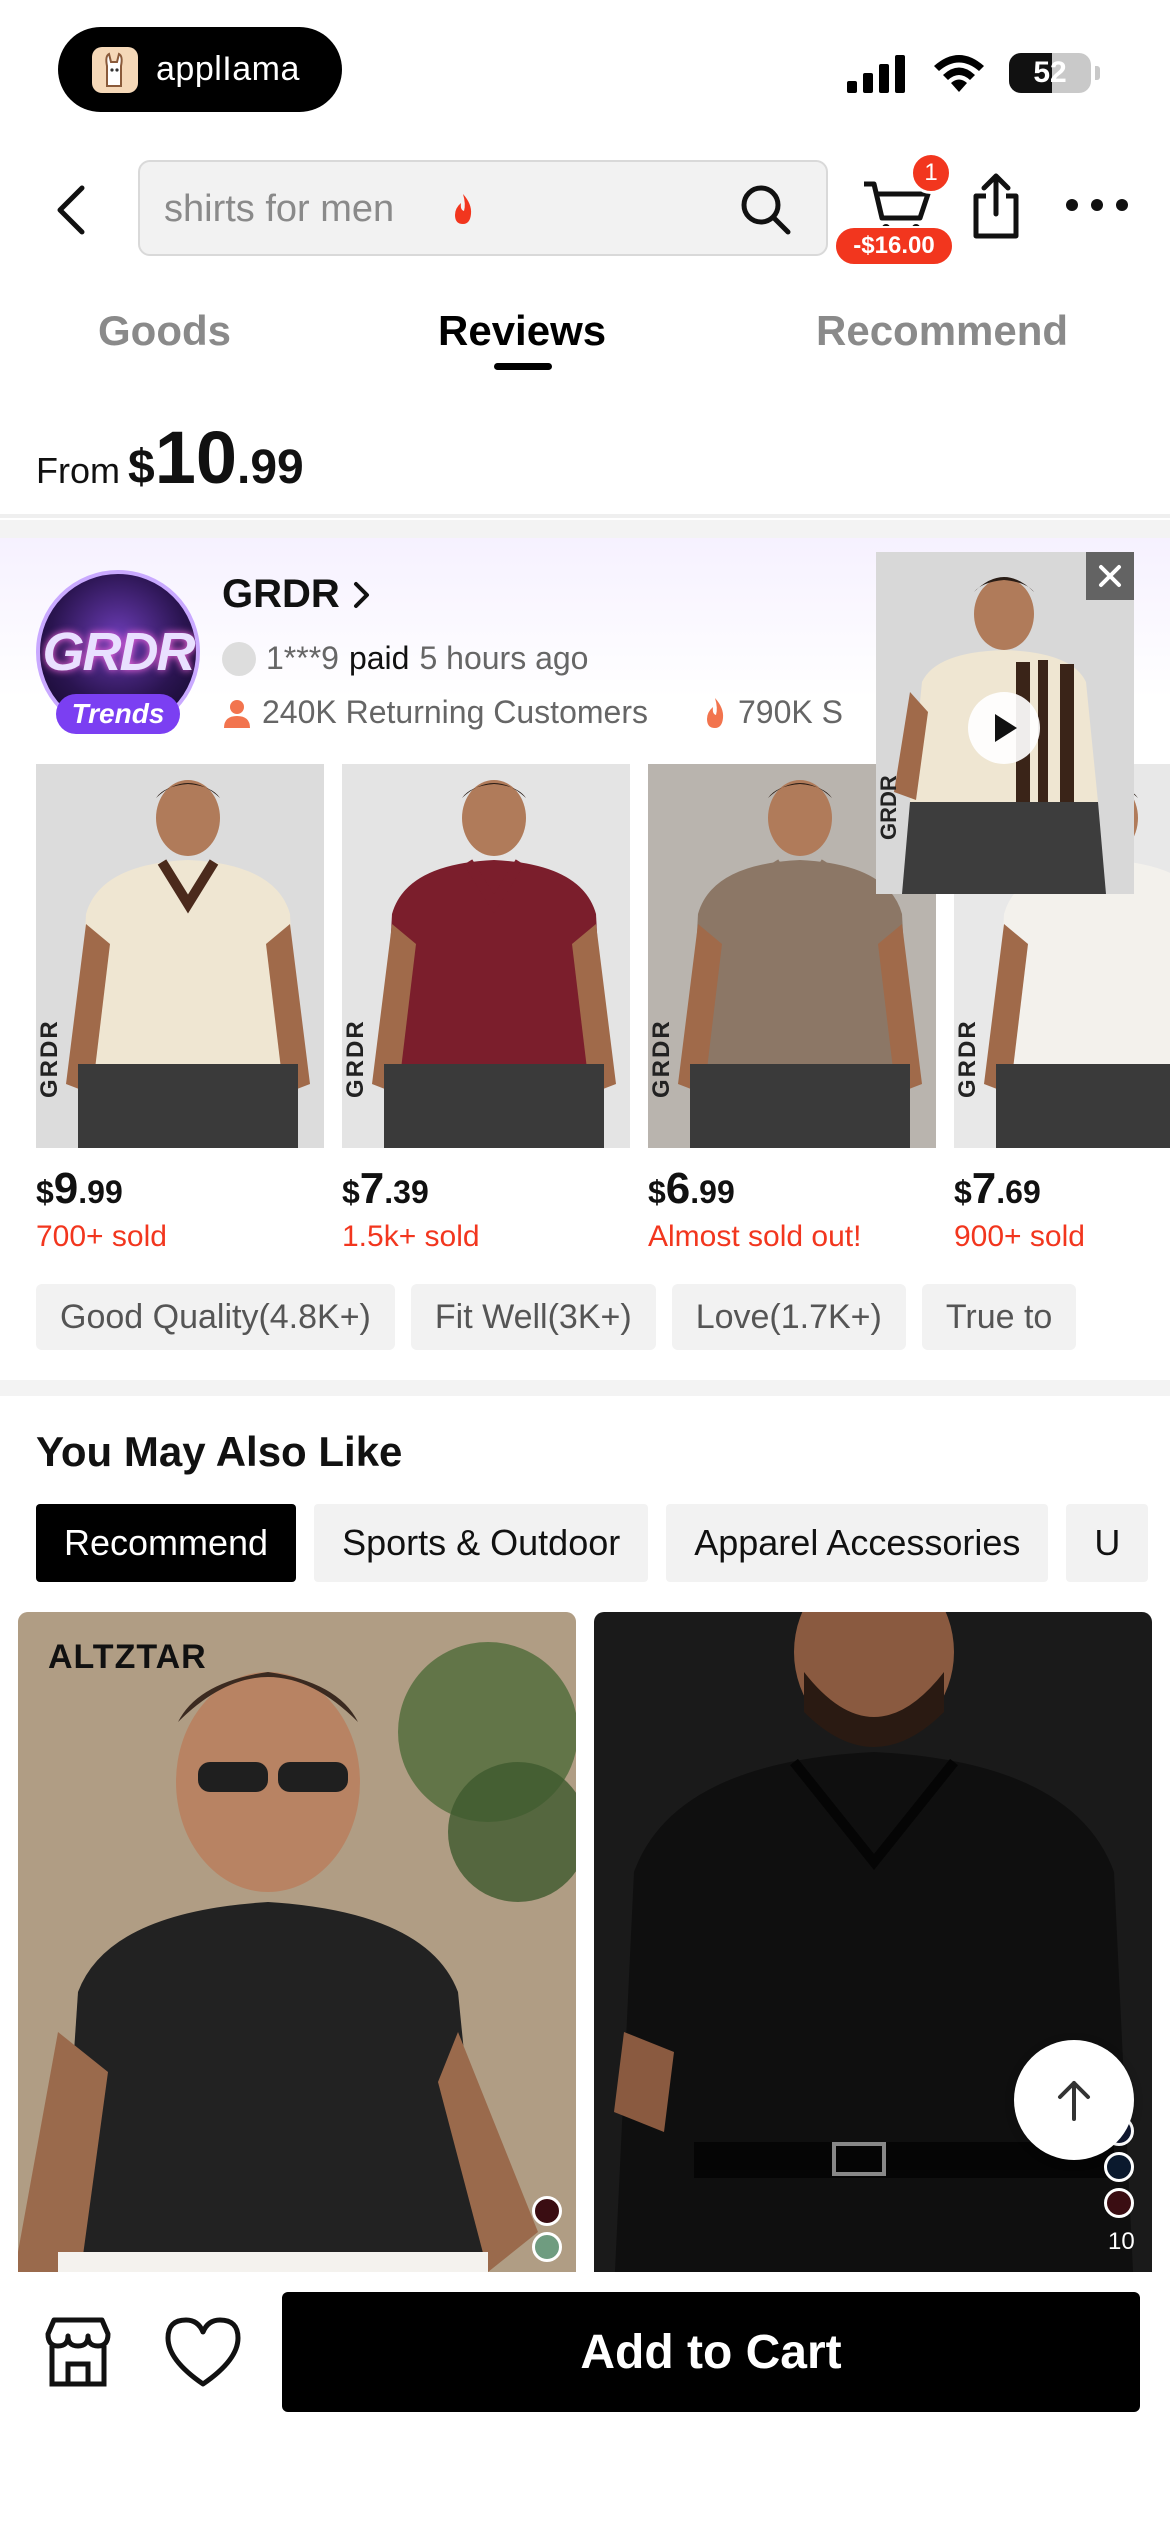 The width and height of the screenshot is (1170, 2532). Describe the element at coordinates (78, 470) in the screenshot. I see `price-from-label: From` at that location.